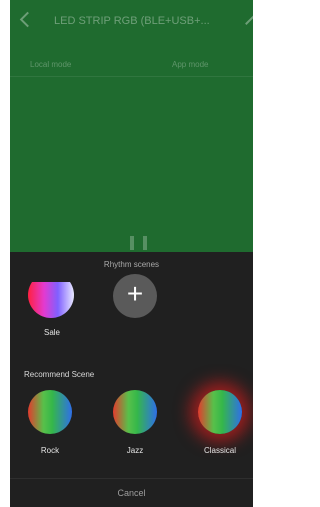 This screenshot has width=320, height=507. I want to click on scene-jazz-button, so click(135, 412).